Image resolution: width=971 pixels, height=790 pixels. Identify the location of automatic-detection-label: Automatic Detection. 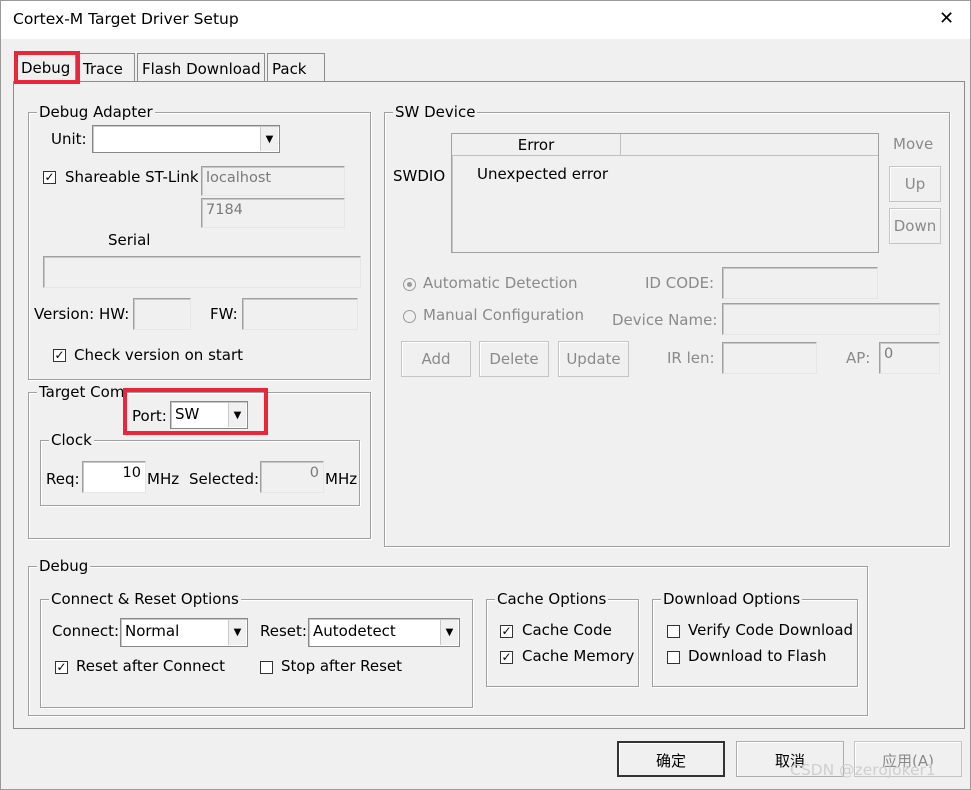
(500, 283).